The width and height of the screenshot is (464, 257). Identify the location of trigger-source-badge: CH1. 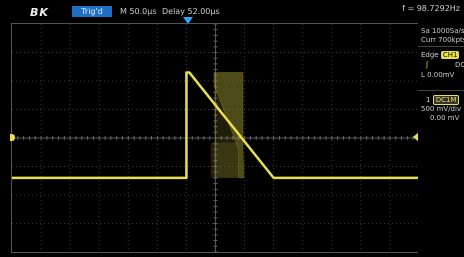
(450, 55).